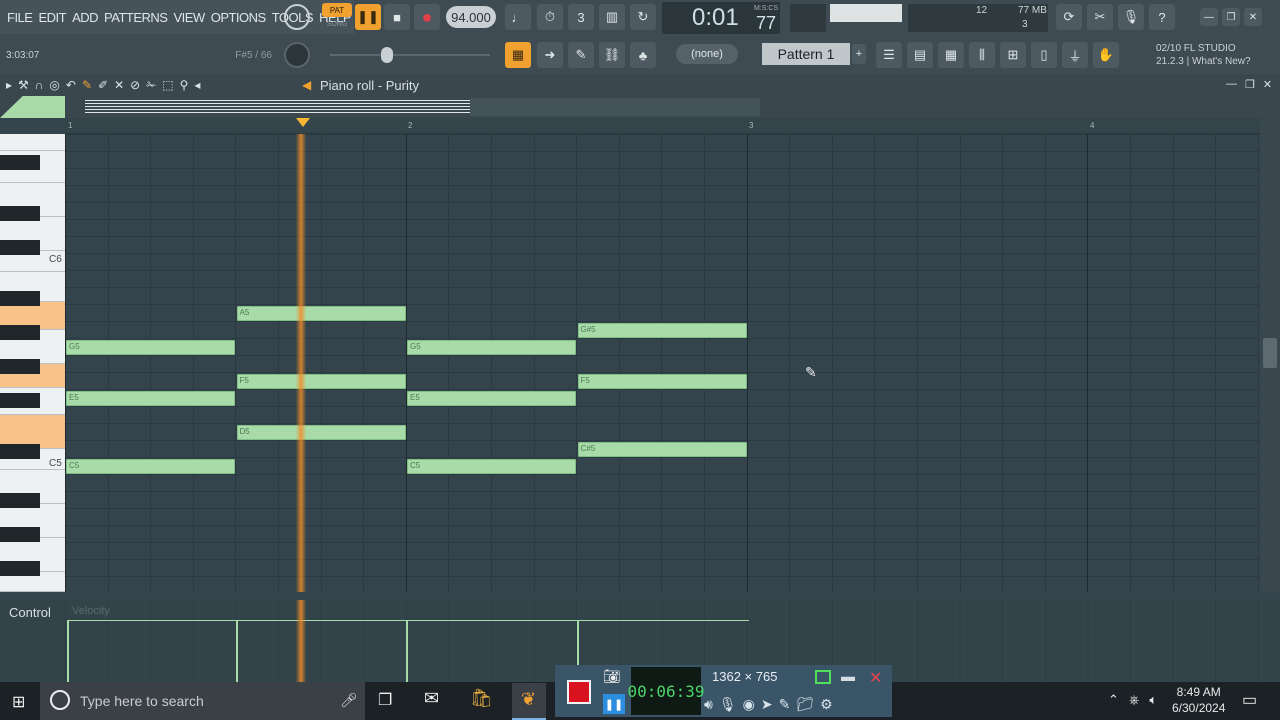 Image resolution: width=1280 pixels, height=720 pixels. What do you see at coordinates (32, 142) in the screenshot?
I see `key-white` at bounding box center [32, 142].